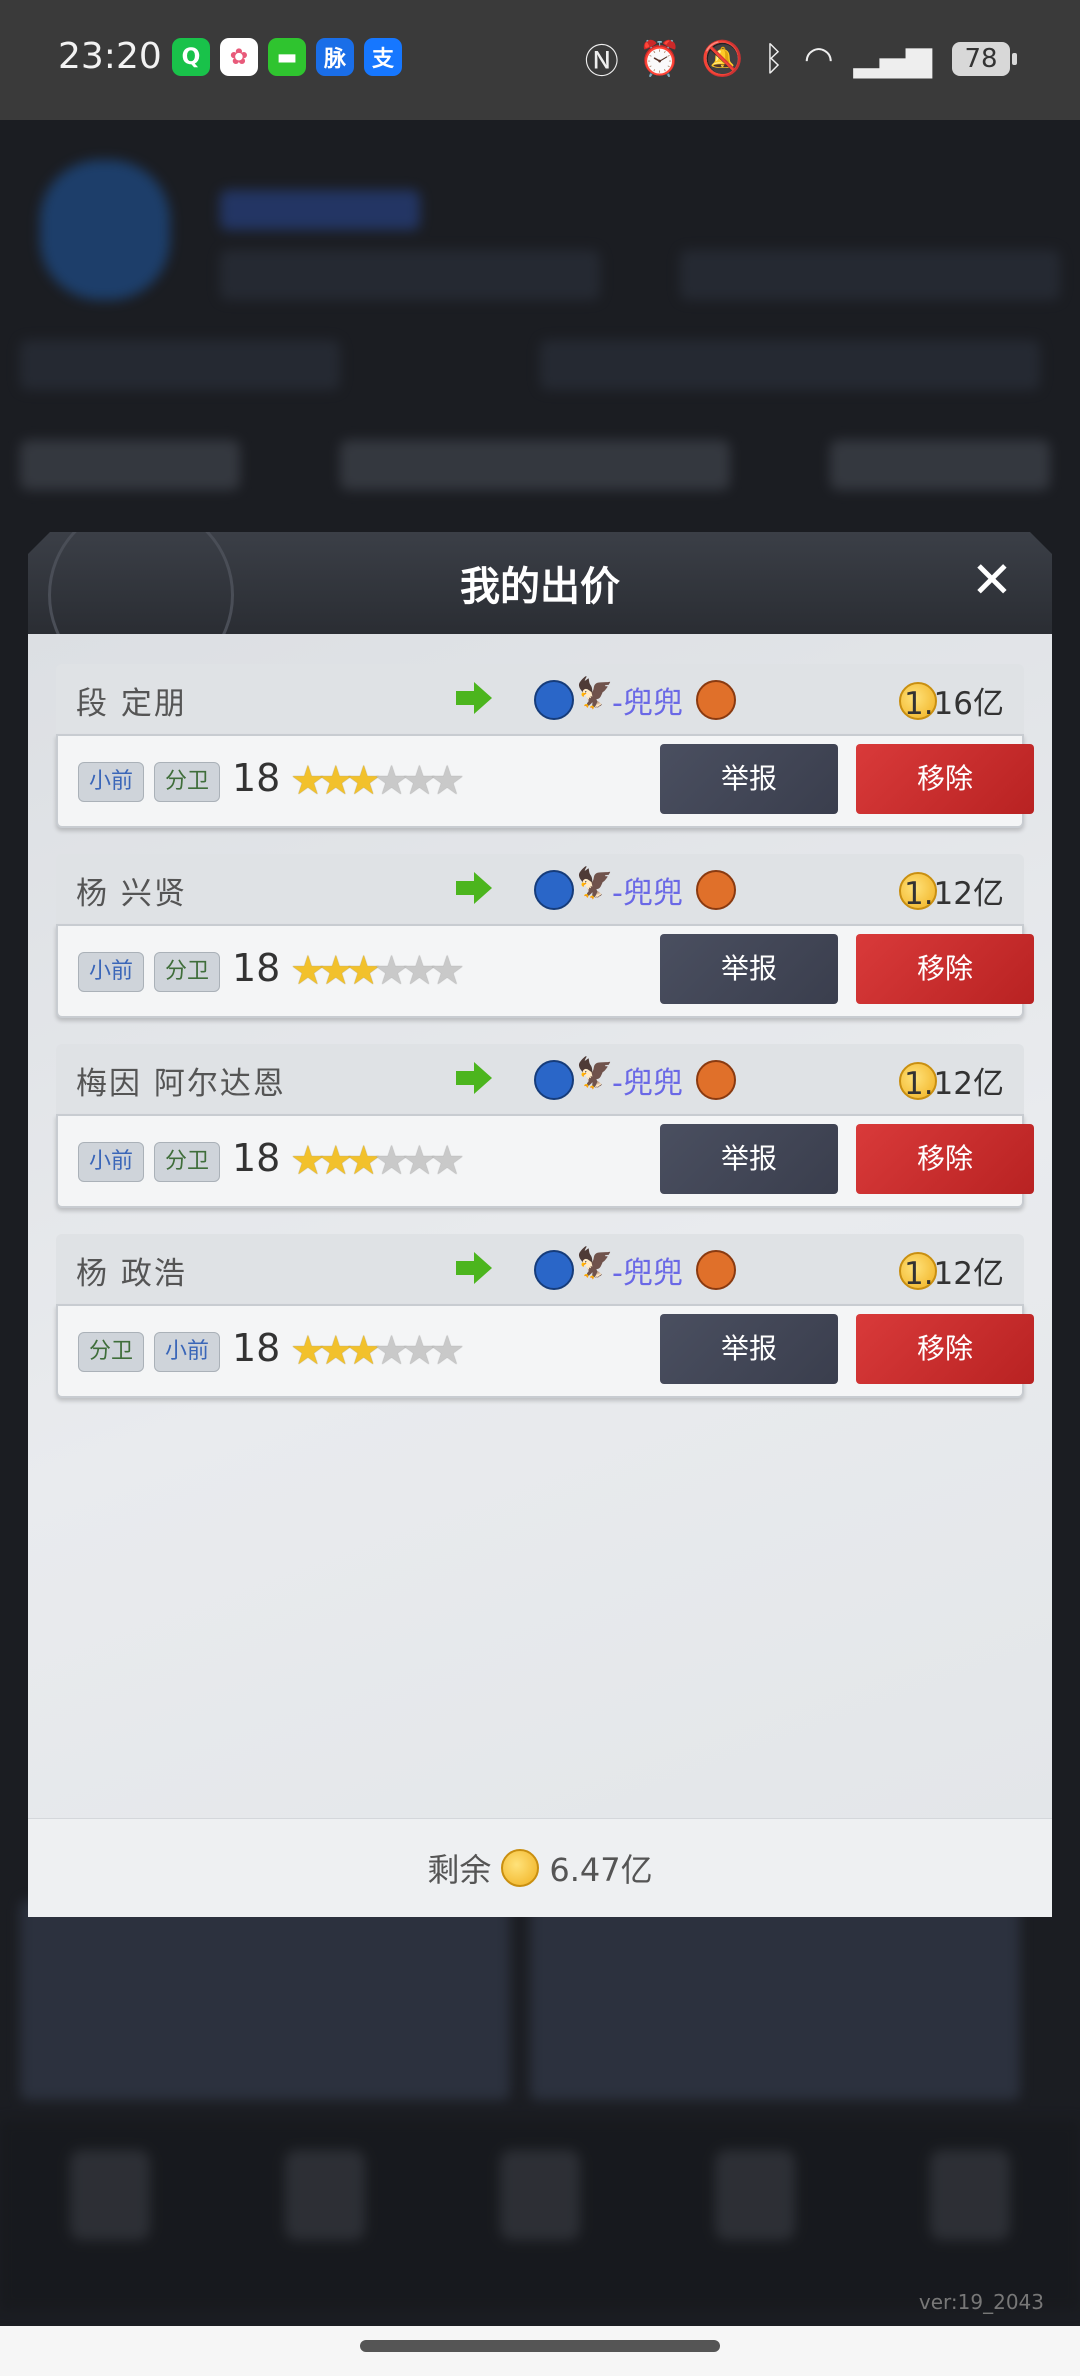 The height and width of the screenshot is (2376, 1080). Describe the element at coordinates (660, 58) in the screenshot. I see `alarm-icon: ⏰` at that location.